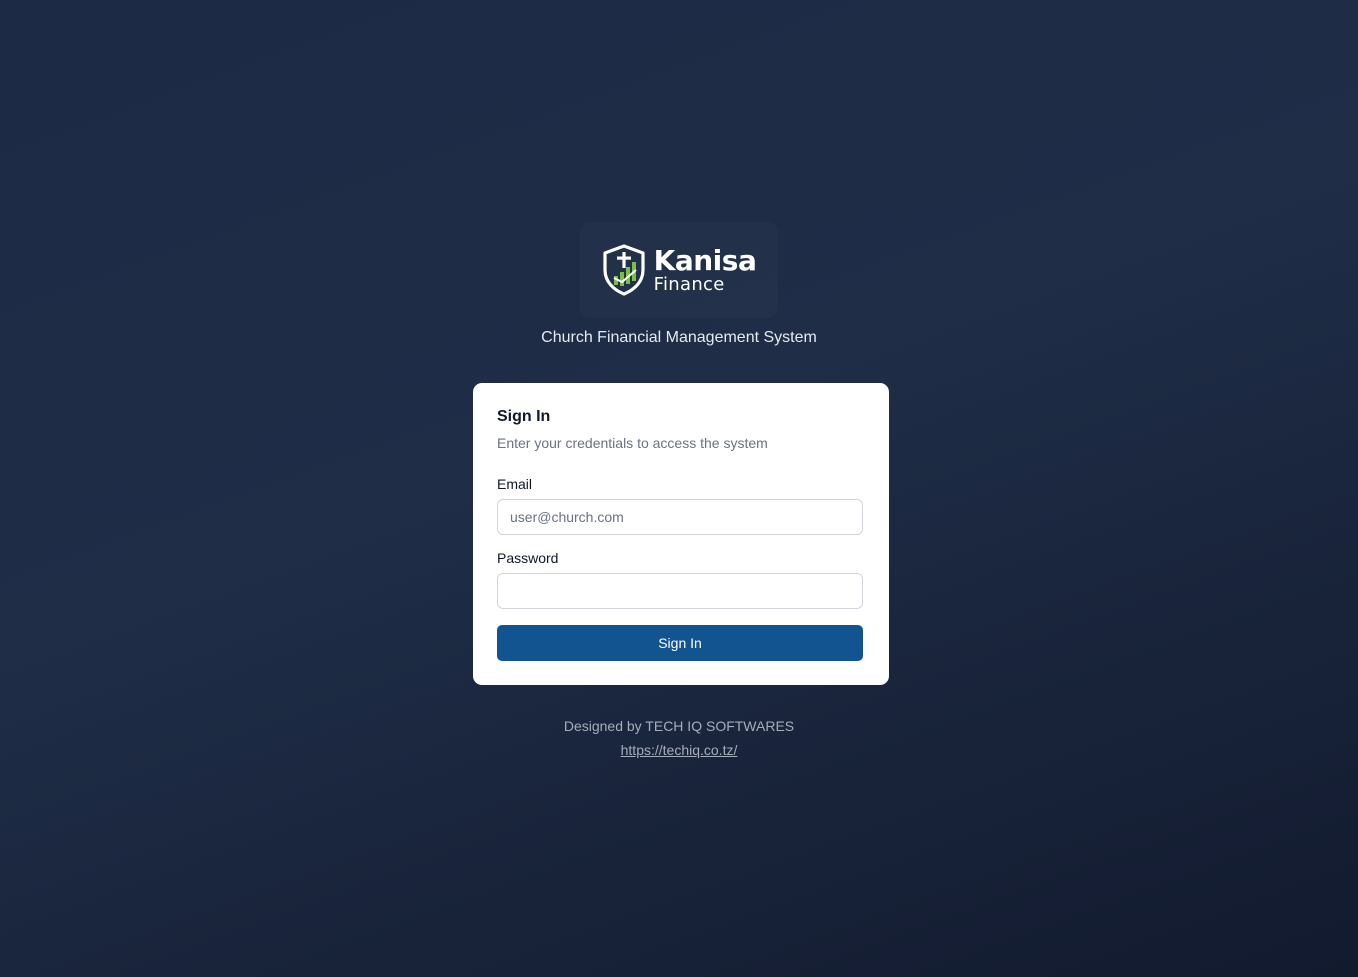 This screenshot has height=977, width=1358. I want to click on sign-in-button: Sign In, so click(680, 643).